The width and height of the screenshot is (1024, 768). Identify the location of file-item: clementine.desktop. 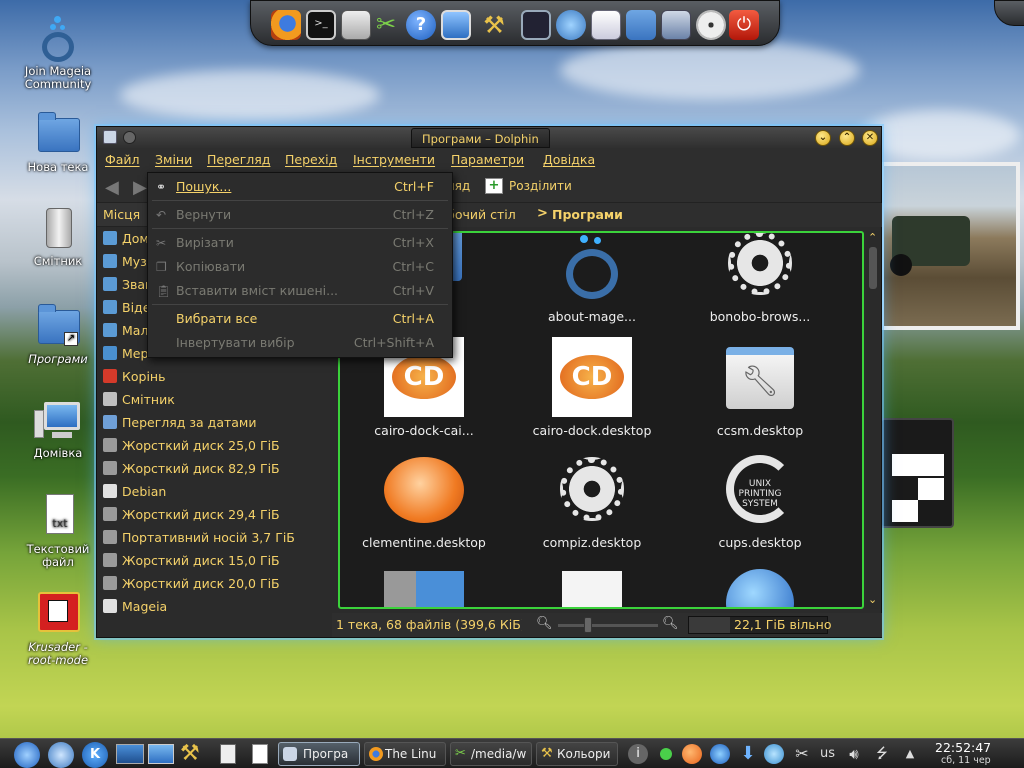
(424, 499).